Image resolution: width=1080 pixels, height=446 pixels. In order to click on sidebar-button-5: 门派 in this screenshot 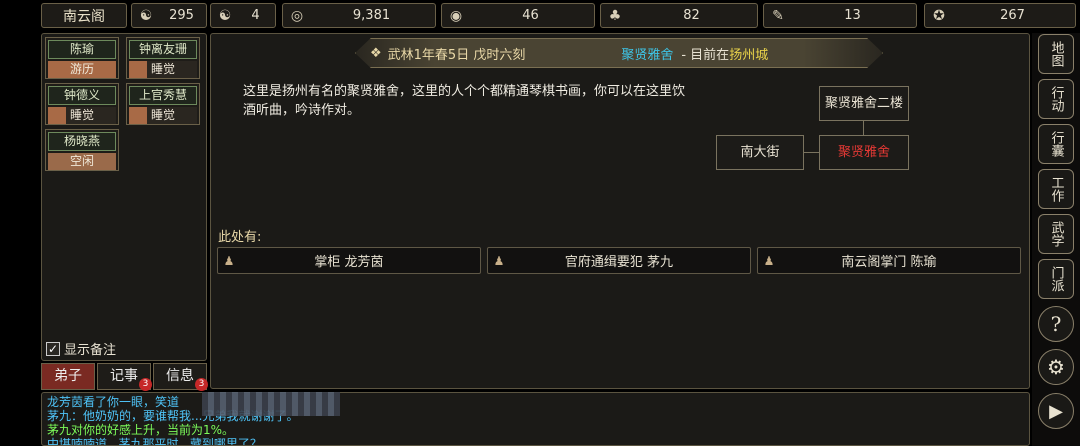, I will do `click(1056, 279)`.